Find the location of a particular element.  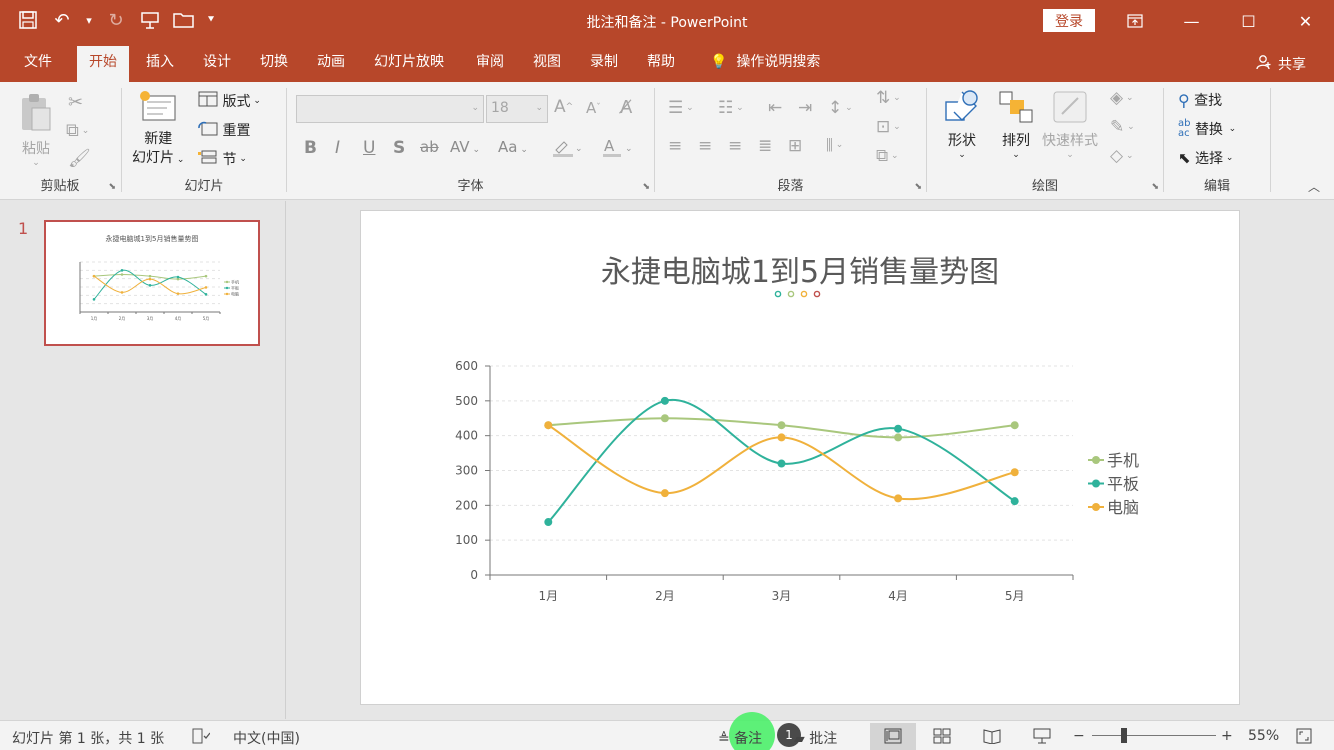

cut-icon: ✂ is located at coordinates (75, 102).